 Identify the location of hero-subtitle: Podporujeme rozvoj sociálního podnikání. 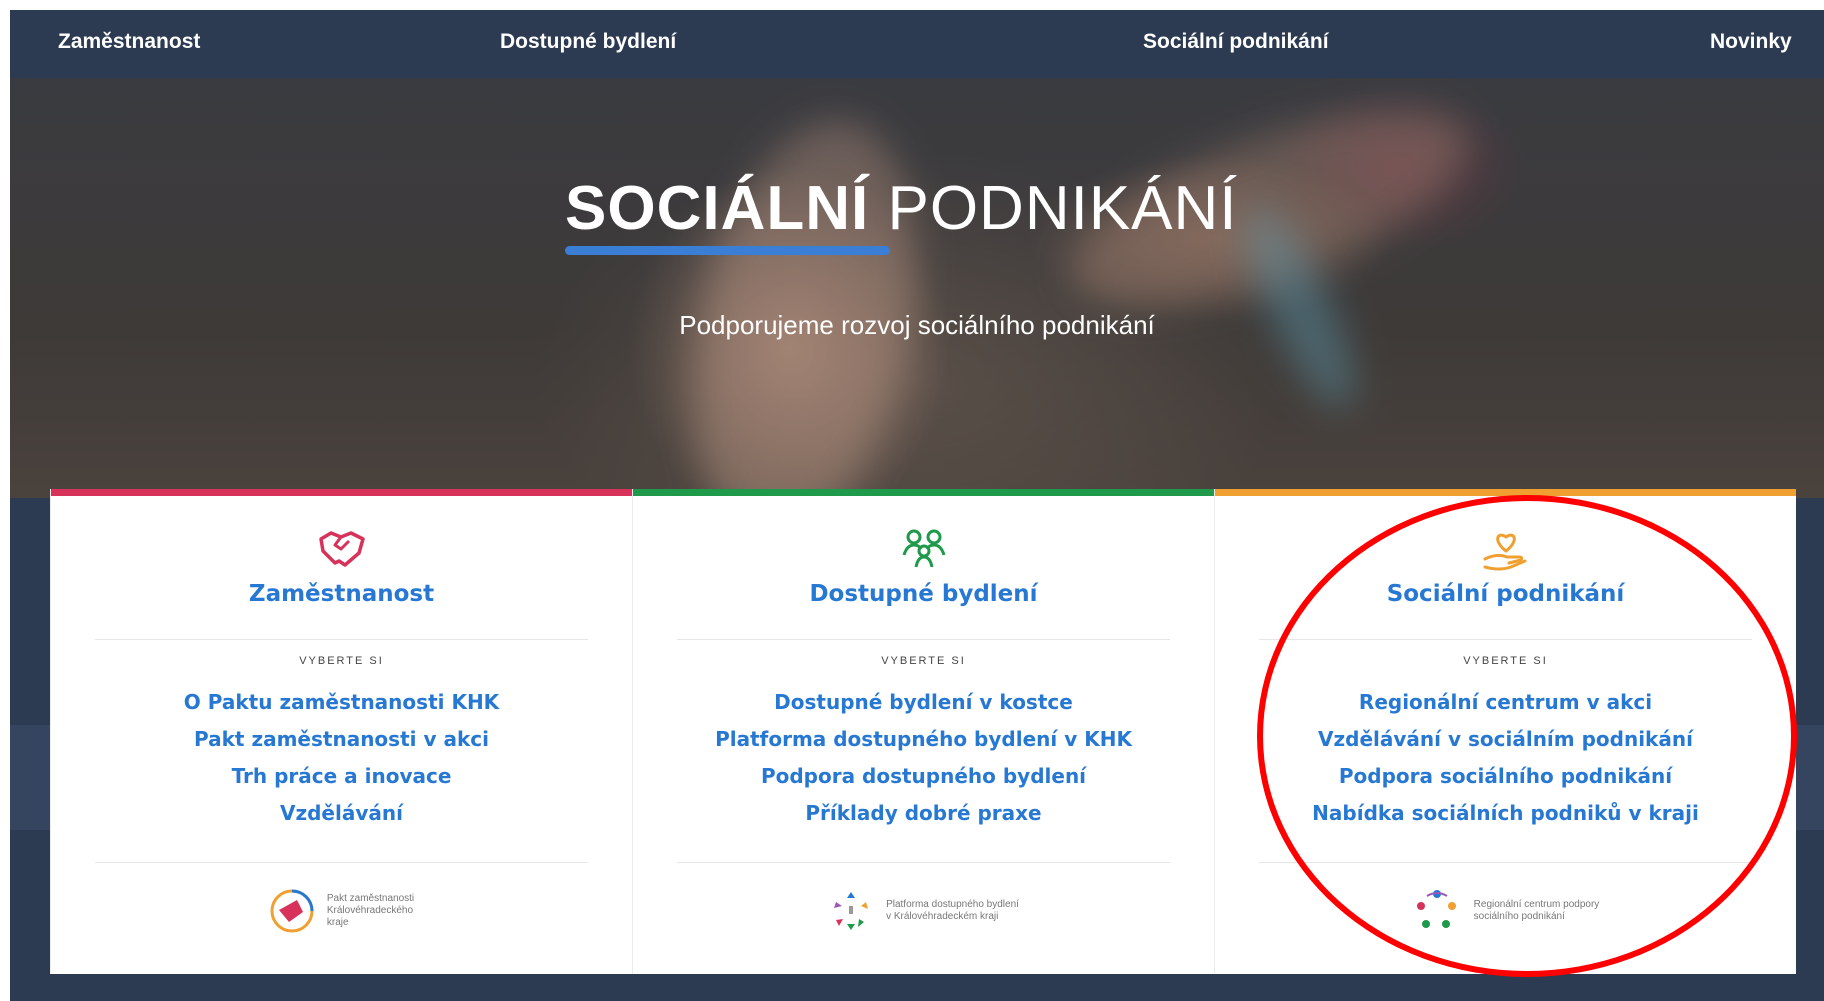
(917, 325).